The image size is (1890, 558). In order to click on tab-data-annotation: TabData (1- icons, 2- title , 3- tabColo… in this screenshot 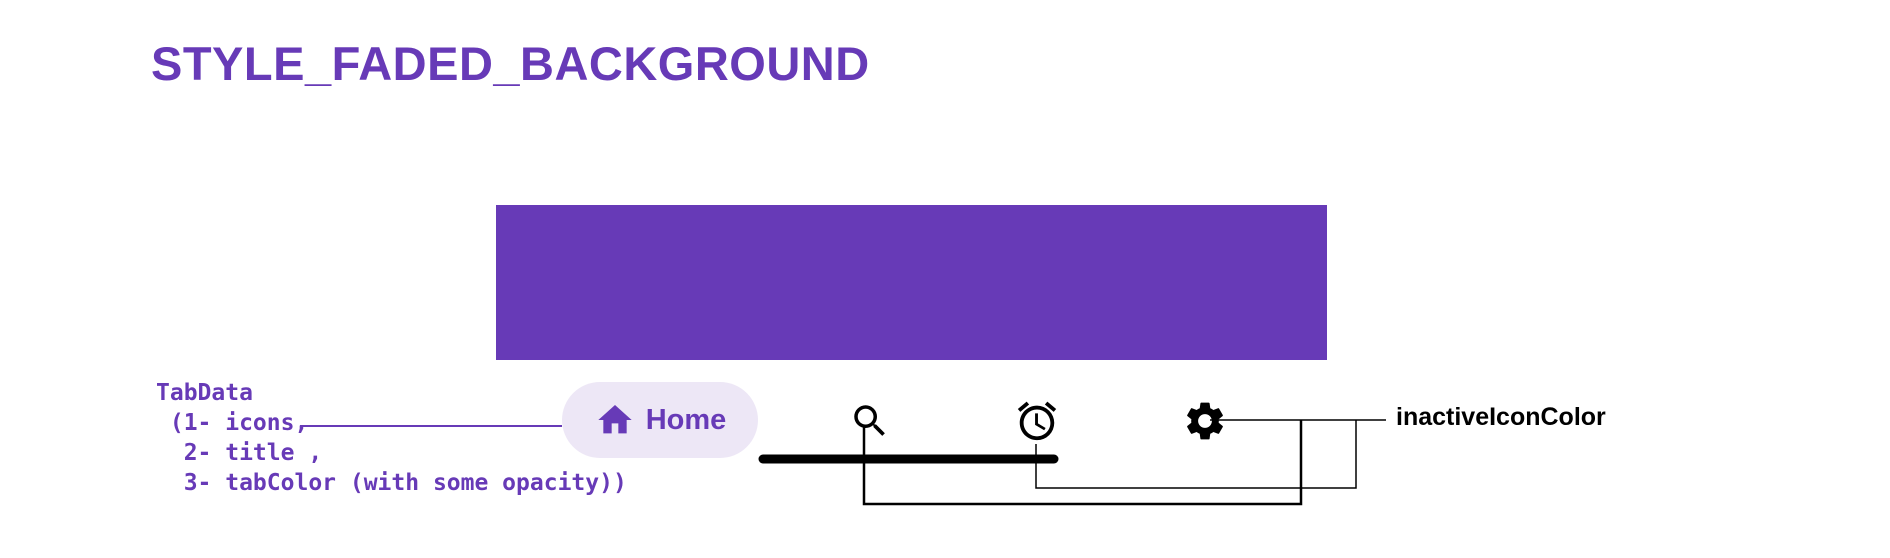, I will do `click(391, 438)`.